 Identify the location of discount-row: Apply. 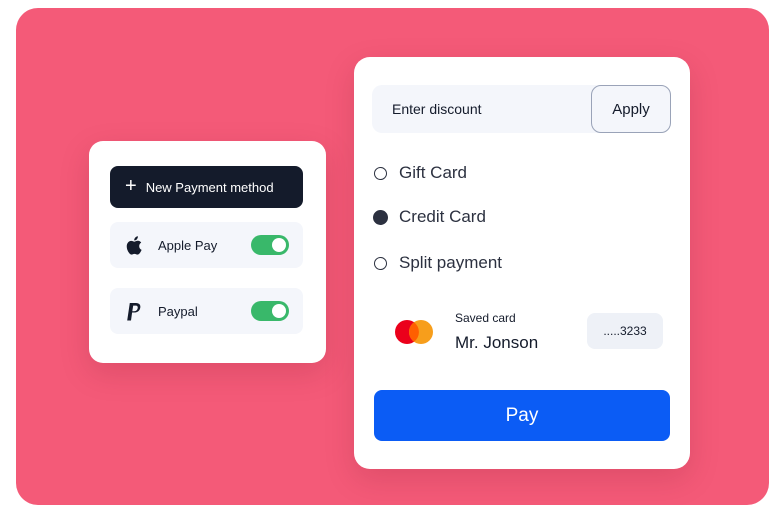
(521, 109).